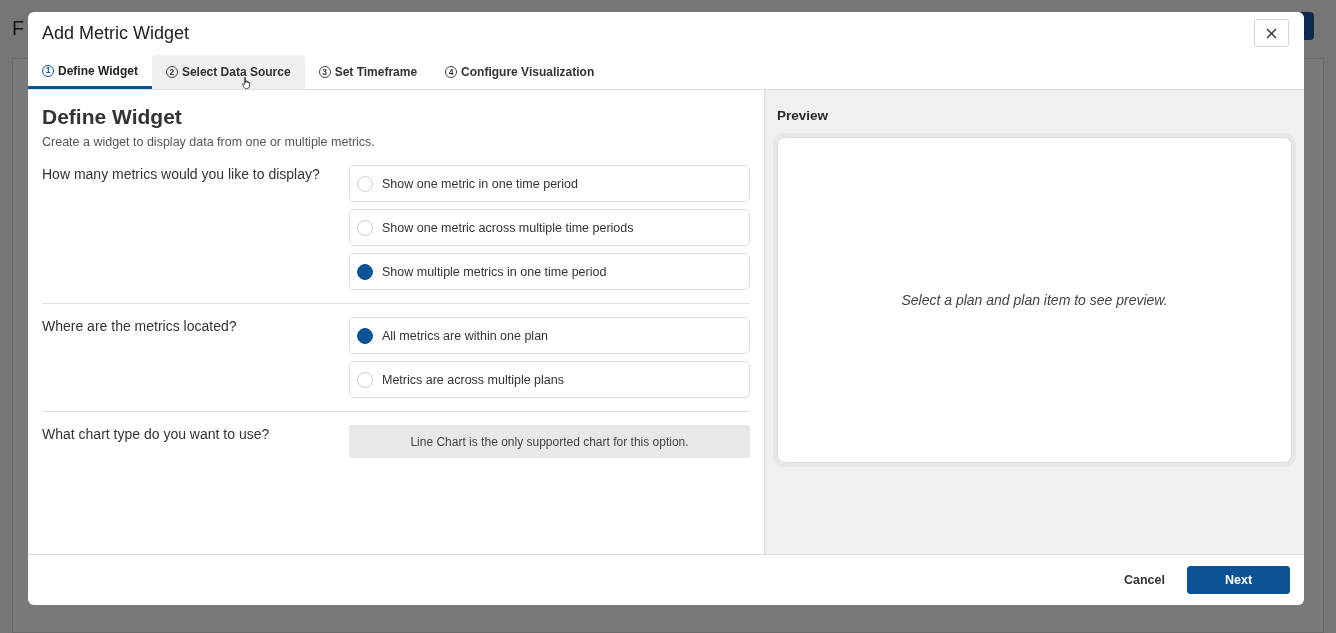  Describe the element at coordinates (508, 227) in the screenshot. I see `option-label: Show one metric across multiple time periods` at that location.